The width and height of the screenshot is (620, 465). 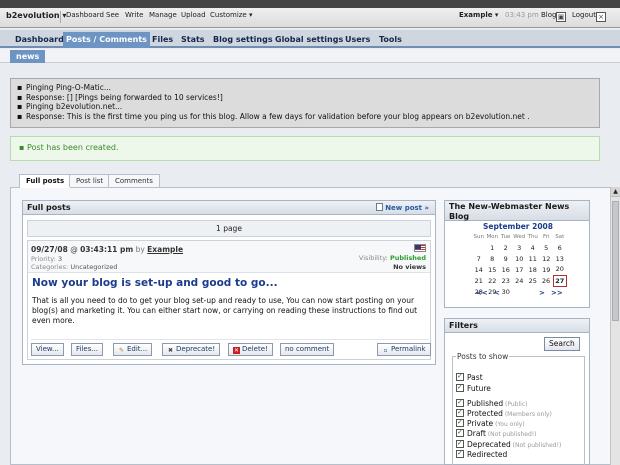 What do you see at coordinates (493, 269) in the screenshot?
I see `calendar-day: 15` at bounding box center [493, 269].